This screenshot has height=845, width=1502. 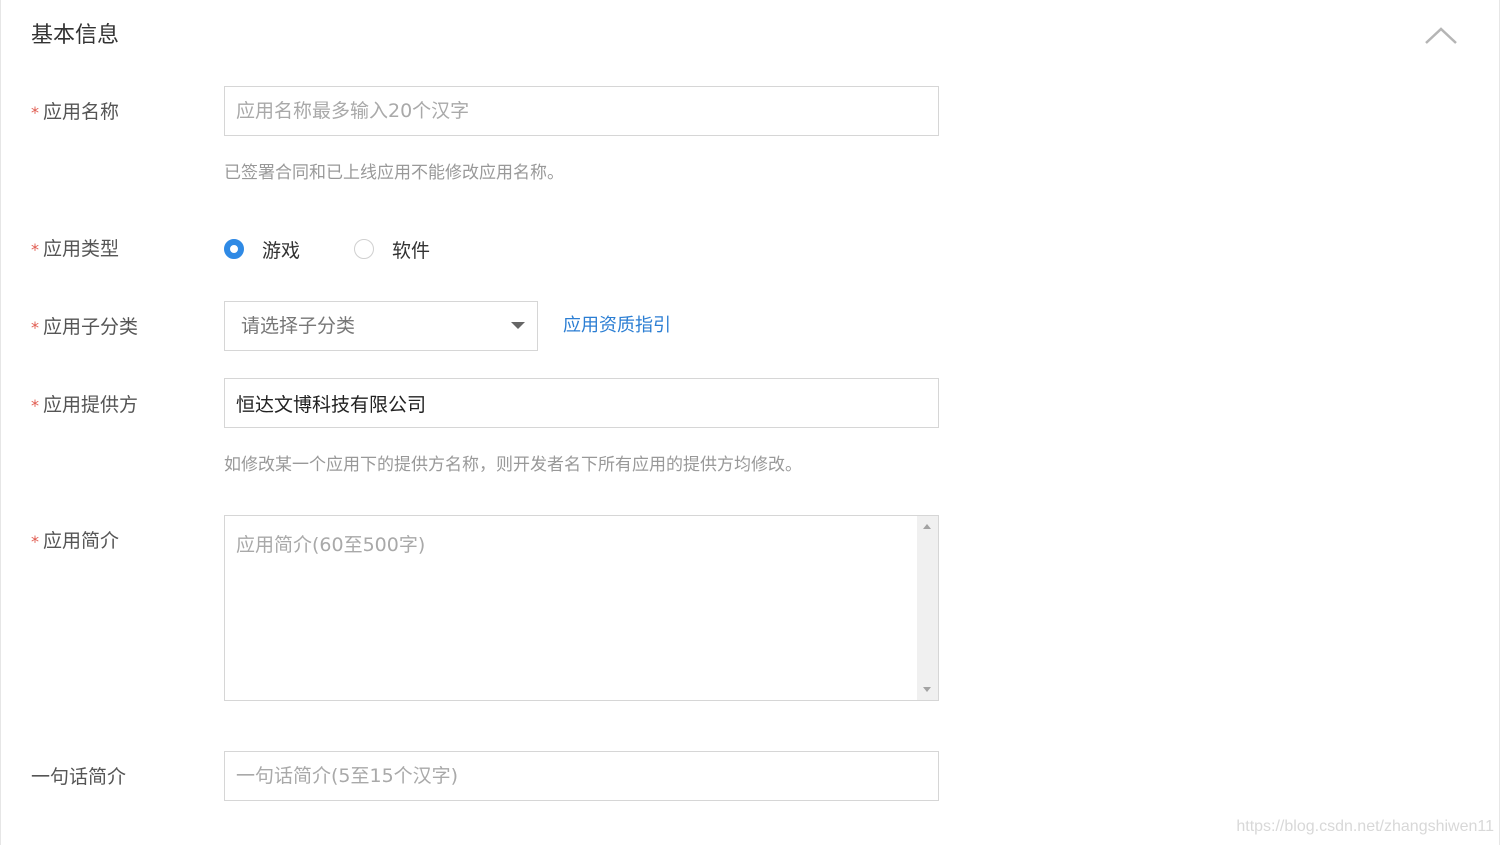 What do you see at coordinates (581, 776) in the screenshot?
I see `one-line-intro-input` at bounding box center [581, 776].